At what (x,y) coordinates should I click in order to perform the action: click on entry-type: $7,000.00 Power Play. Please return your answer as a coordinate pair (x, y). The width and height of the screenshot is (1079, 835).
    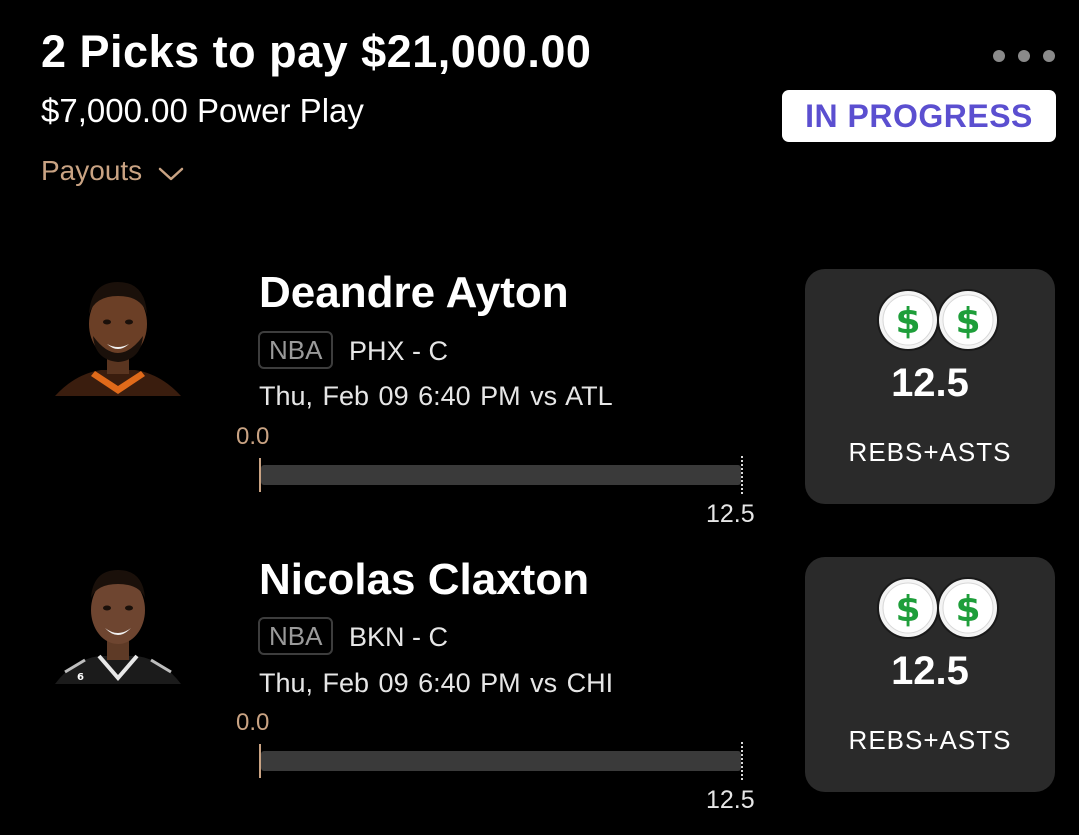
    Looking at the image, I should click on (202, 110).